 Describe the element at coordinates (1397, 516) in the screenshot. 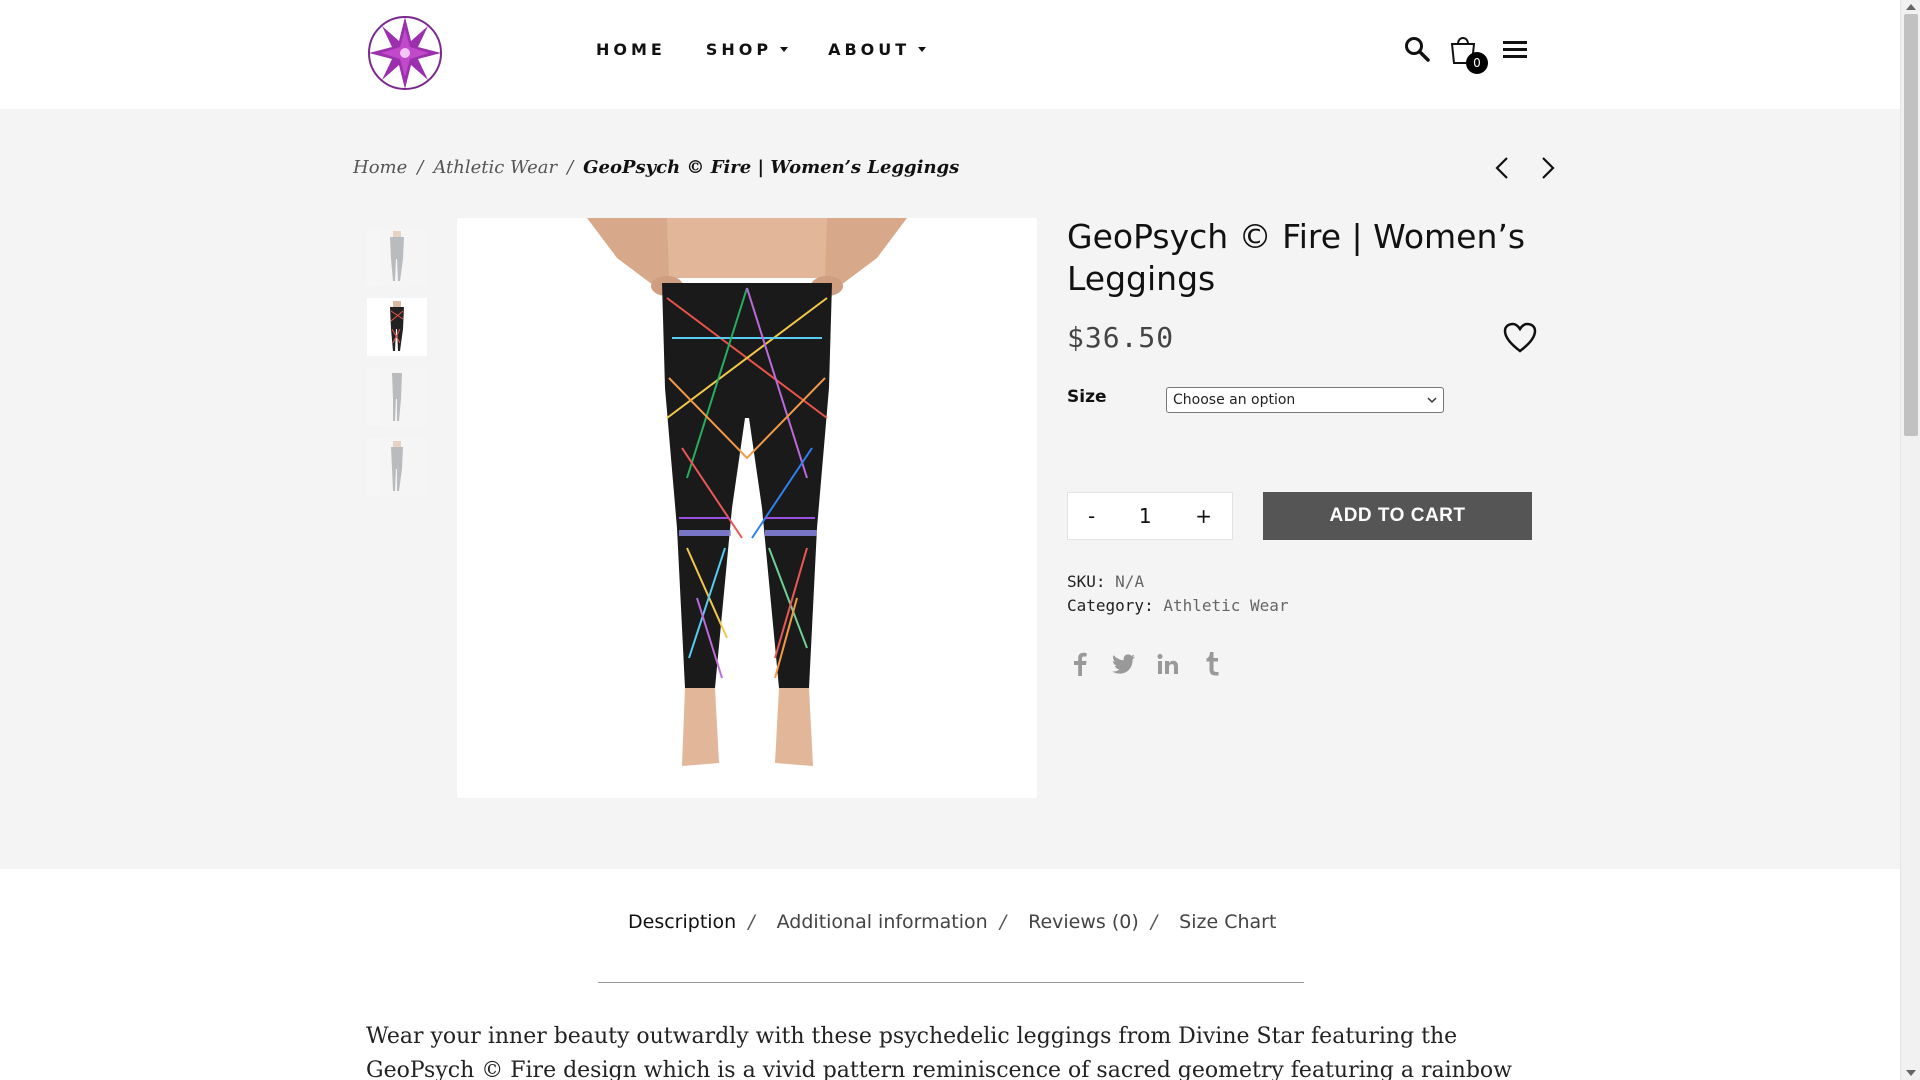

I see `add-to-cart-button: ADD TO CART` at that location.